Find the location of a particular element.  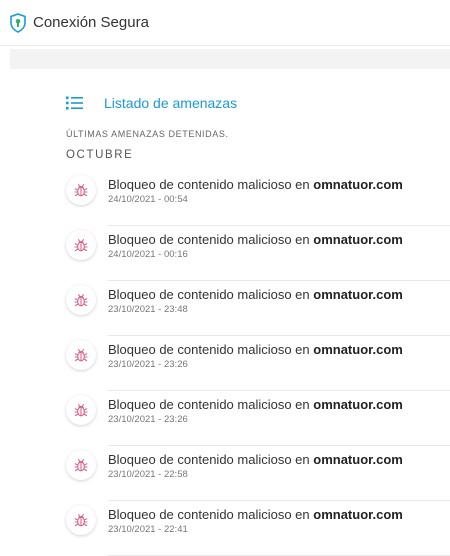

threat-list-label: Listado de amenazas is located at coordinates (171, 103).